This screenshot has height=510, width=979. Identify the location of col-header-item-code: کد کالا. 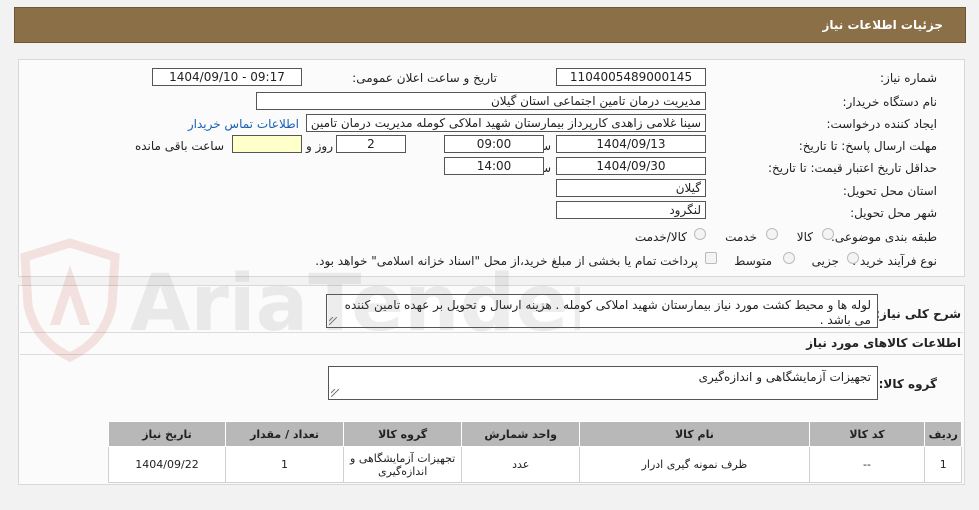
(867, 434).